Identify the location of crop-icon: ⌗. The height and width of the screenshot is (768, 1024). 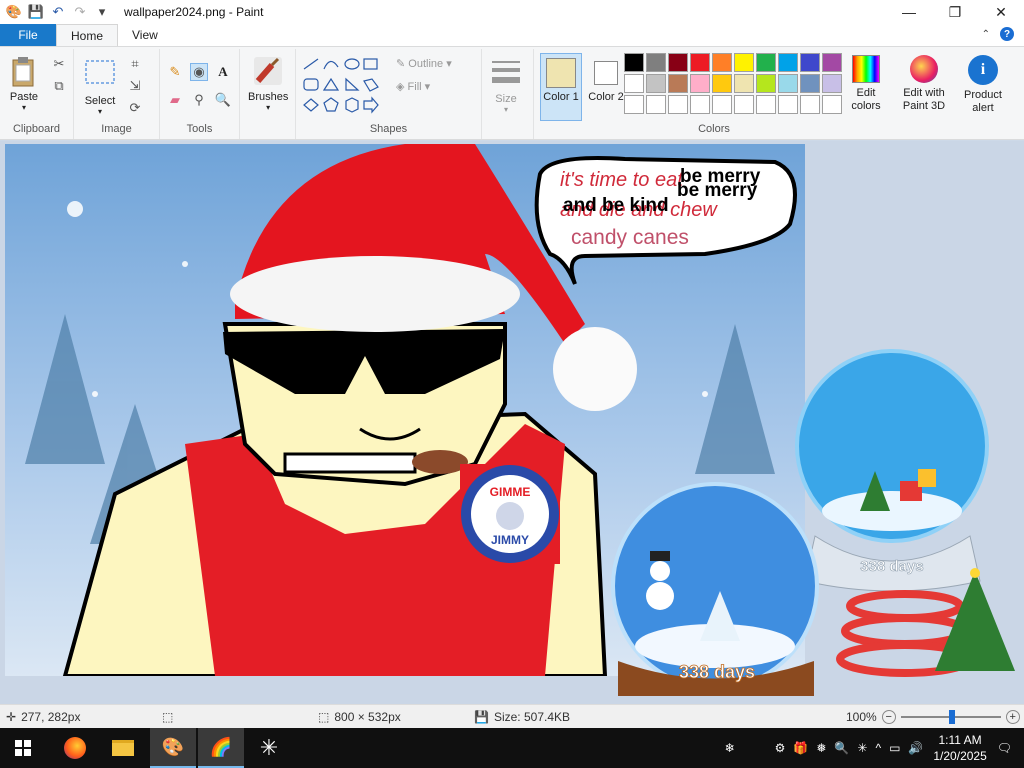
(135, 64).